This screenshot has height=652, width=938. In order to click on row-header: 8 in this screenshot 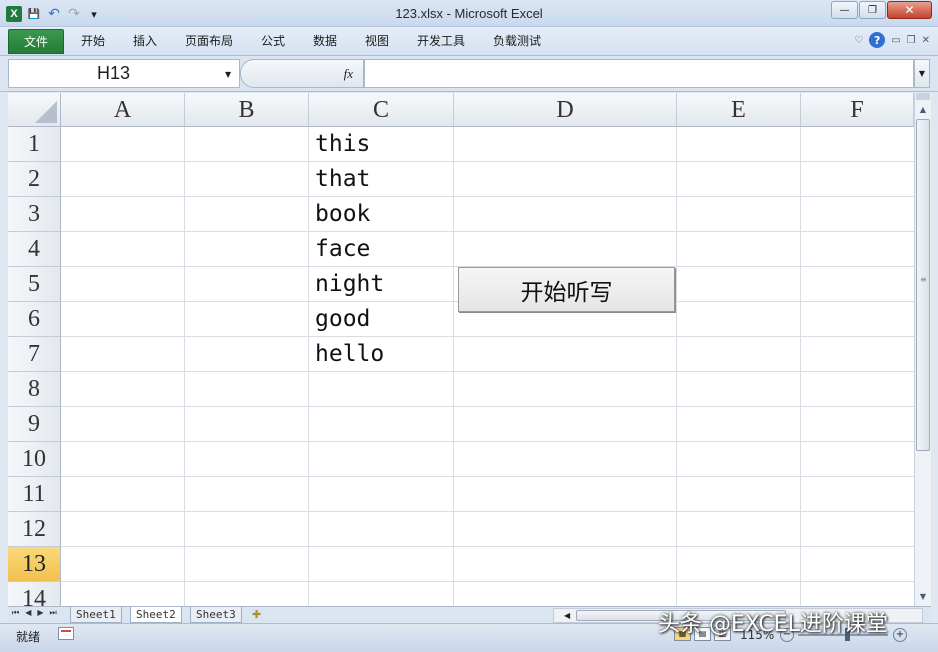, I will do `click(34, 389)`.